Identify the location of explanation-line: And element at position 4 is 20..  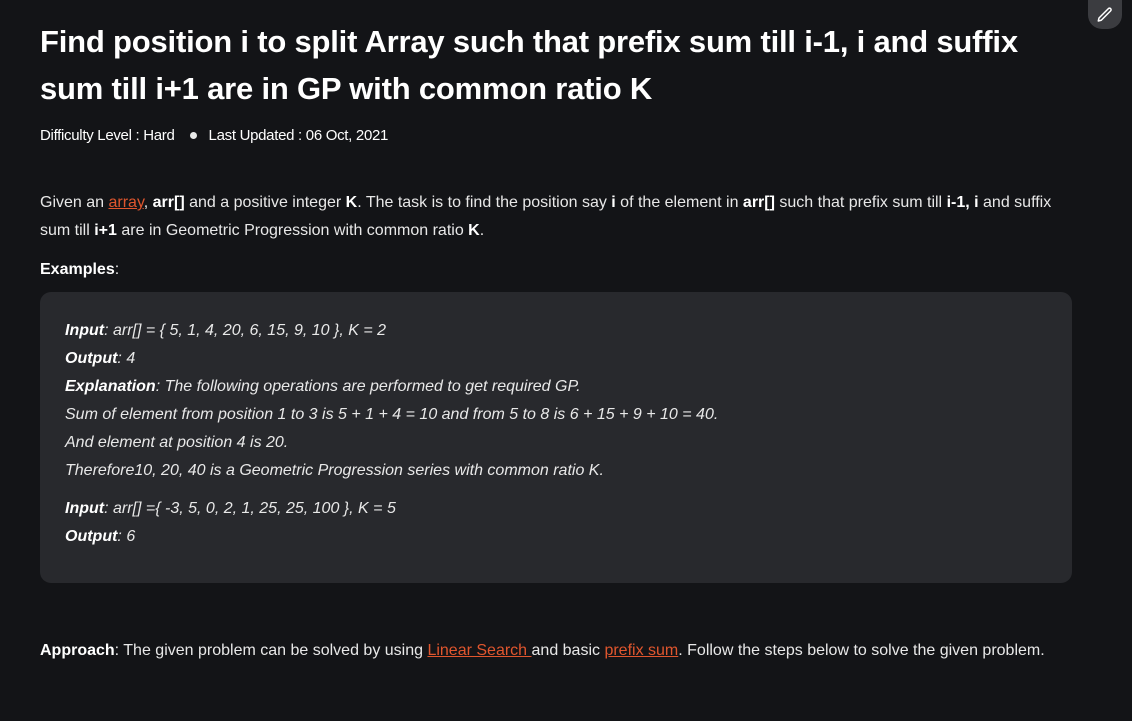
(177, 442).